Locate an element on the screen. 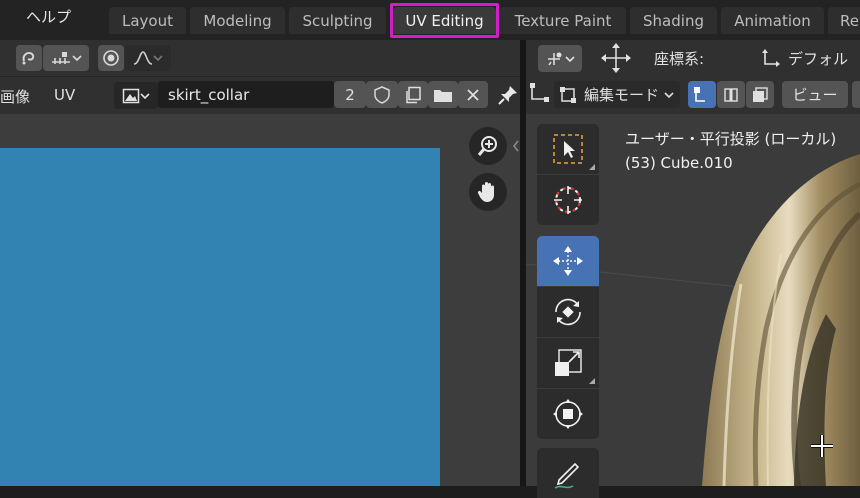 The height and width of the screenshot is (498, 860). tab-label: Shading is located at coordinates (673, 20).